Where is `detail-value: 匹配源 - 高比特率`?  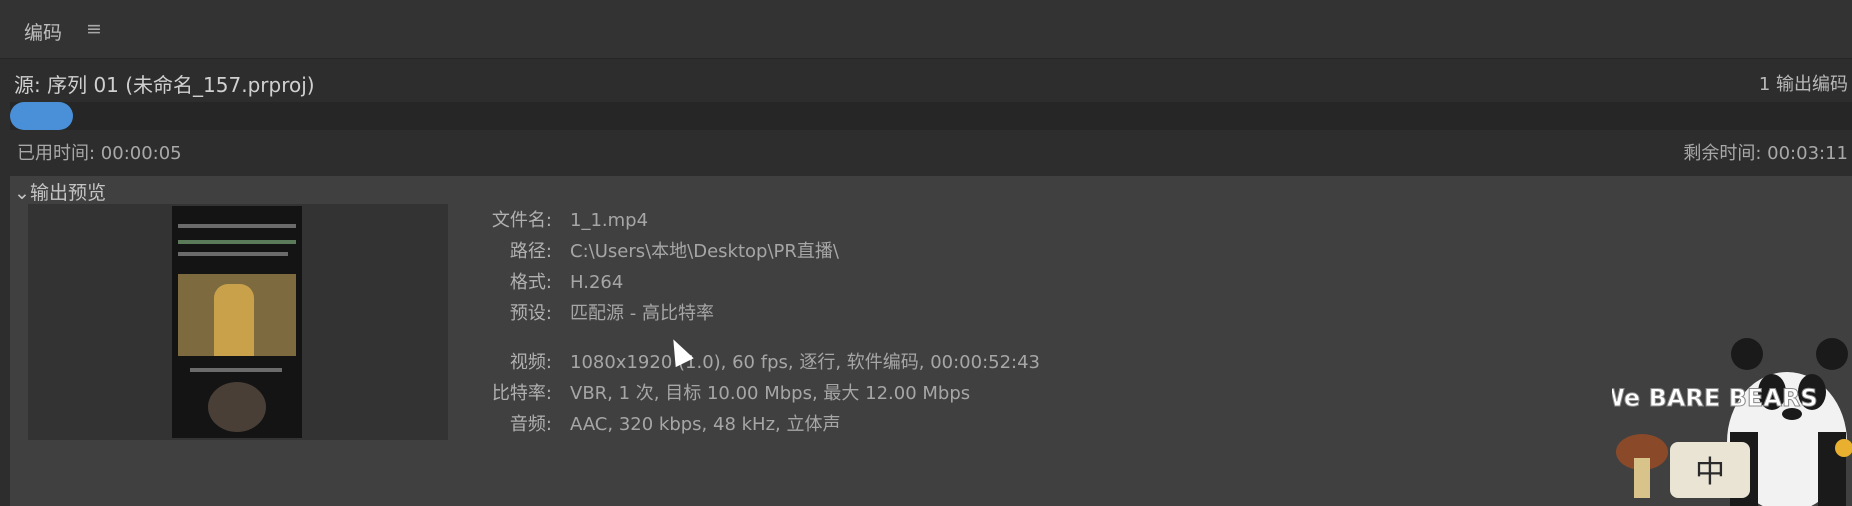 detail-value: 匹配源 - 高比特率 is located at coordinates (642, 313).